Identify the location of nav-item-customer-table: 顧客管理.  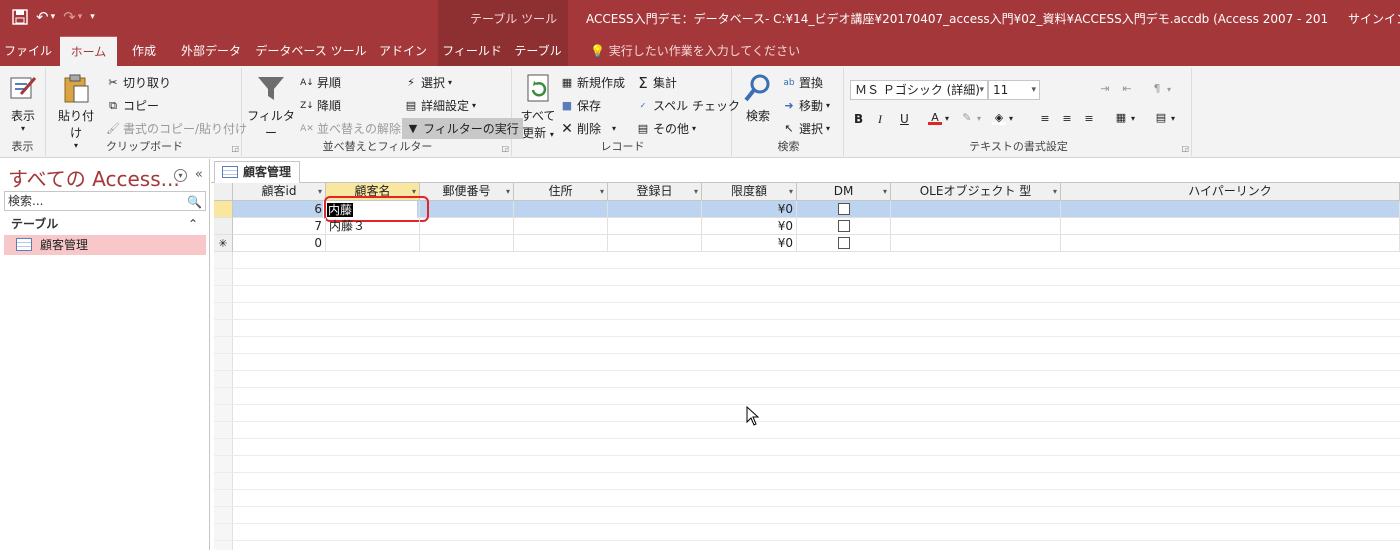
(105, 245).